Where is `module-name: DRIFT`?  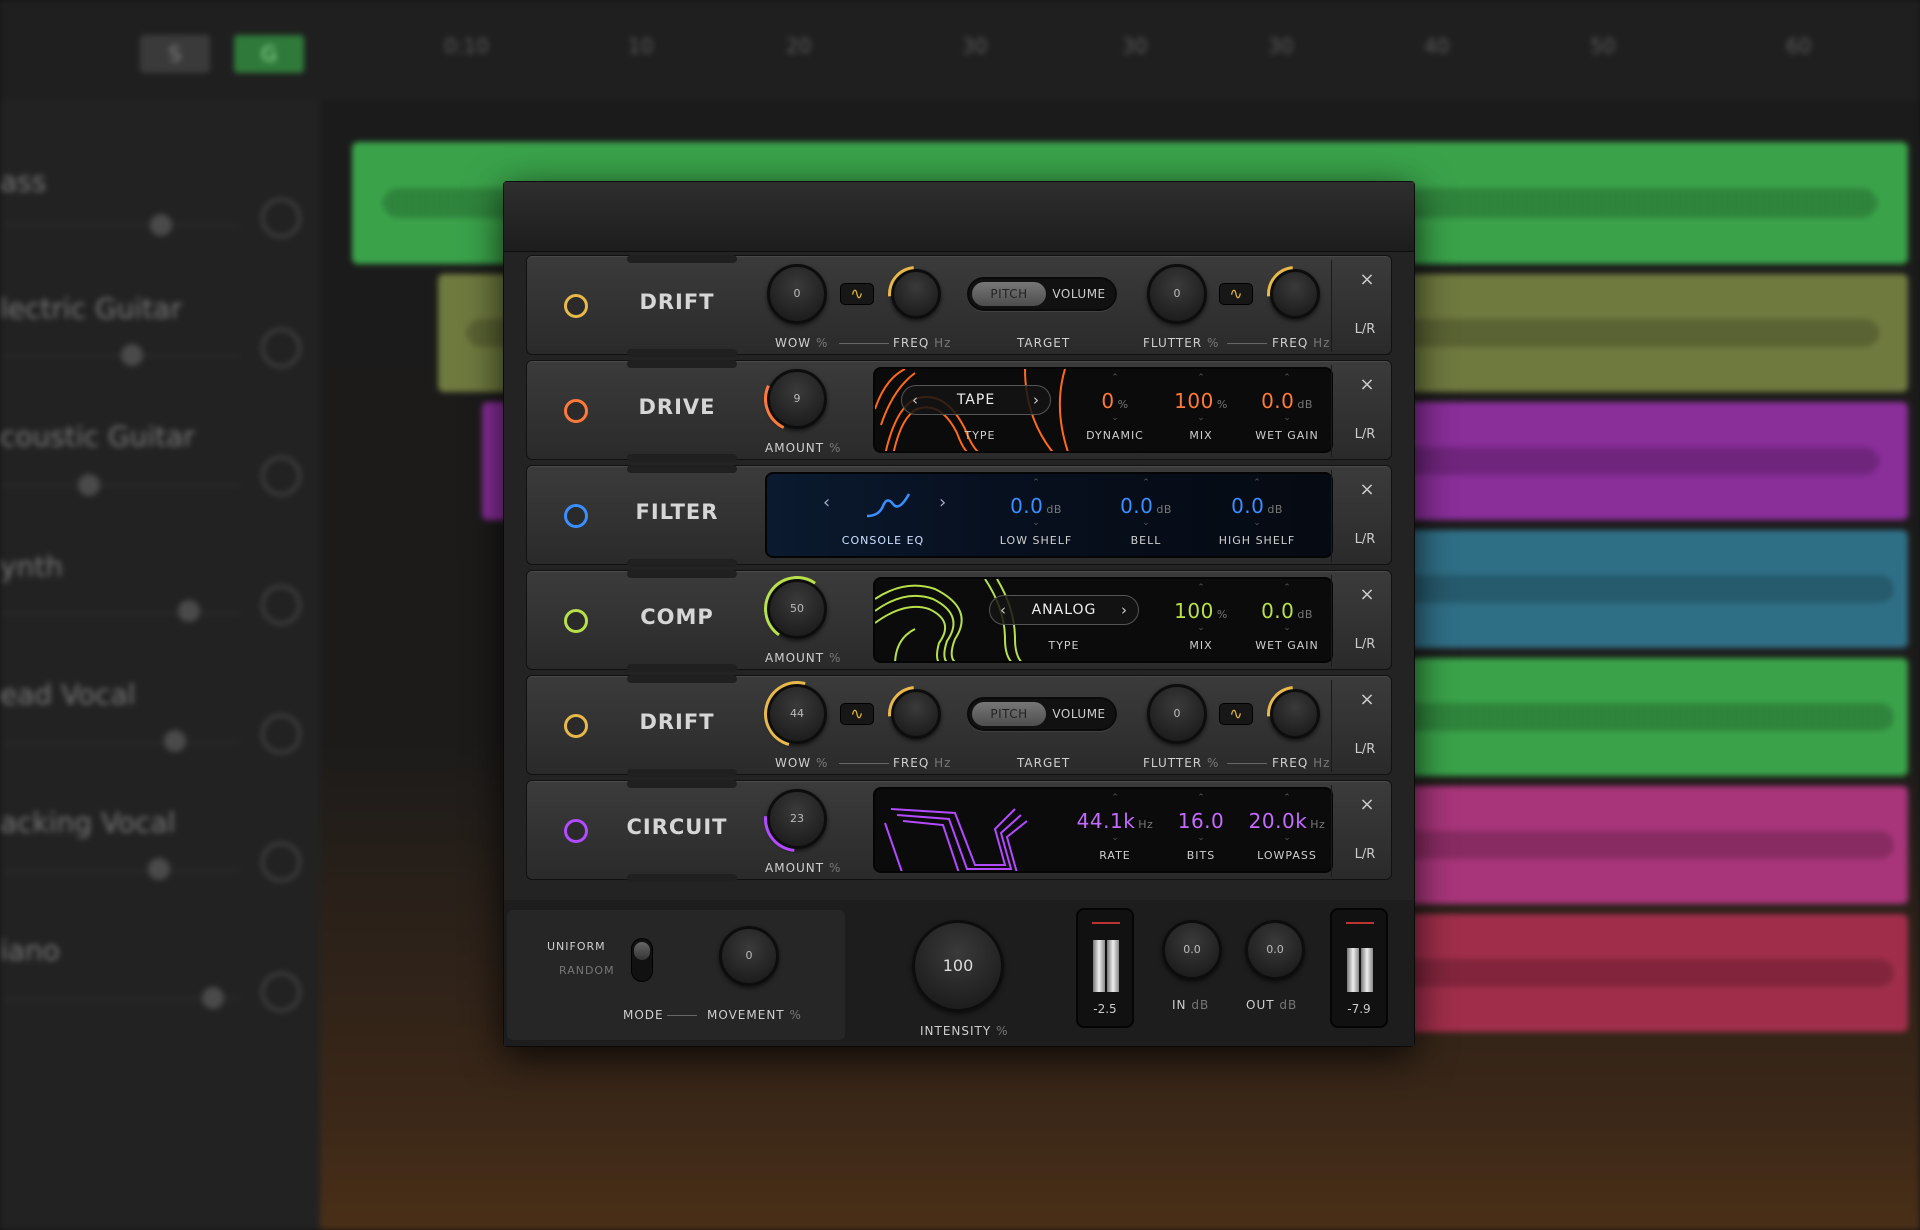
module-name: DRIFT is located at coordinates (677, 722).